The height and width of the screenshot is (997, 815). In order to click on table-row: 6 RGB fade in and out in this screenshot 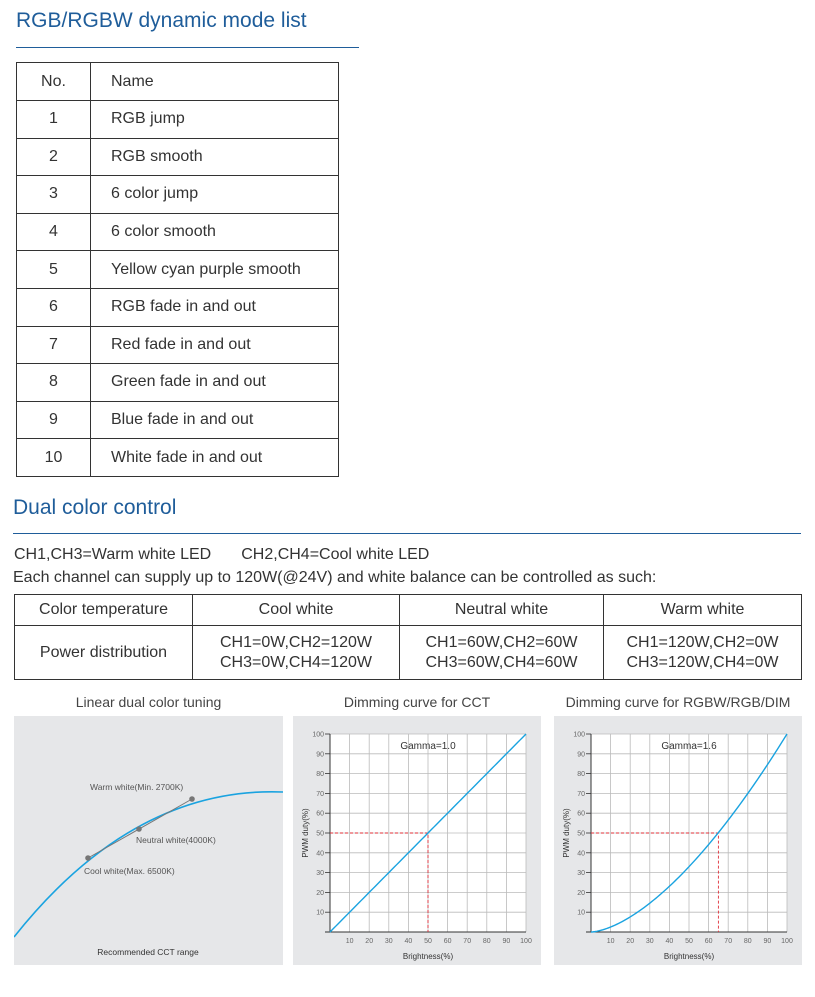, I will do `click(177, 307)`.